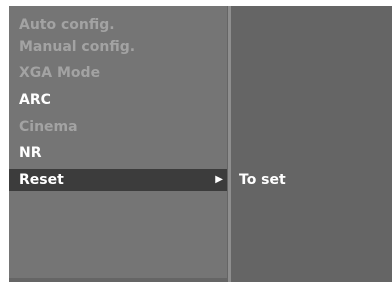  What do you see at coordinates (77, 47) in the screenshot?
I see `menu-item-label: Manual config.` at bounding box center [77, 47].